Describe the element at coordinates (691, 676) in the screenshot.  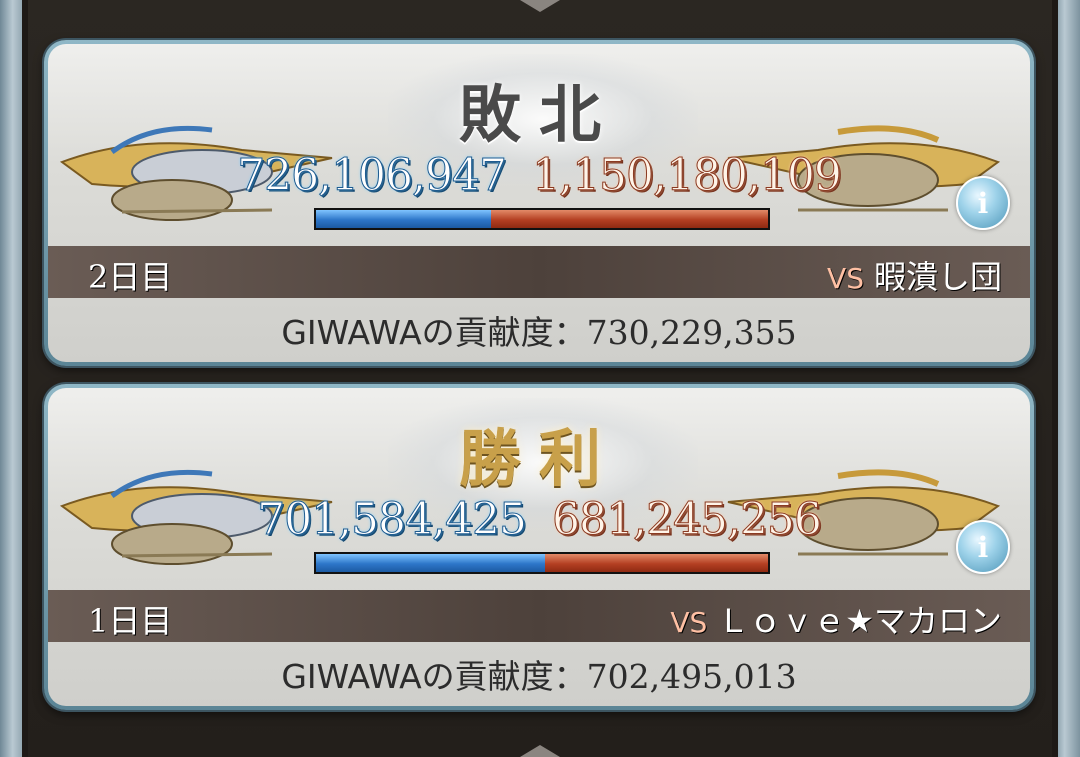
I see `contribution-value: 702,495,013` at that location.